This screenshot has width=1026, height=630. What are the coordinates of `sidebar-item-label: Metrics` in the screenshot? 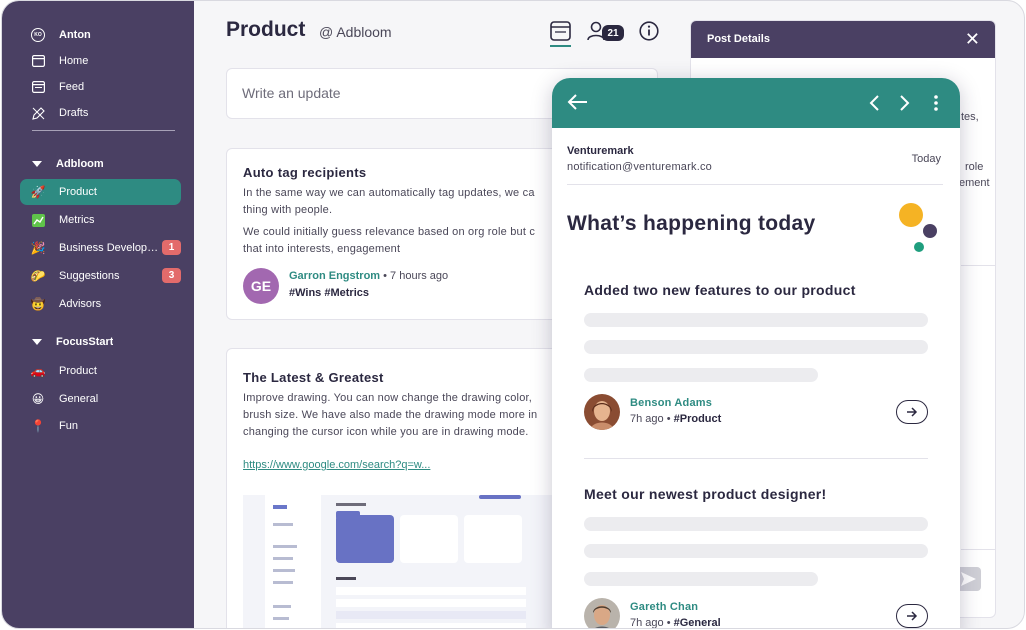 It's located at (77, 220).